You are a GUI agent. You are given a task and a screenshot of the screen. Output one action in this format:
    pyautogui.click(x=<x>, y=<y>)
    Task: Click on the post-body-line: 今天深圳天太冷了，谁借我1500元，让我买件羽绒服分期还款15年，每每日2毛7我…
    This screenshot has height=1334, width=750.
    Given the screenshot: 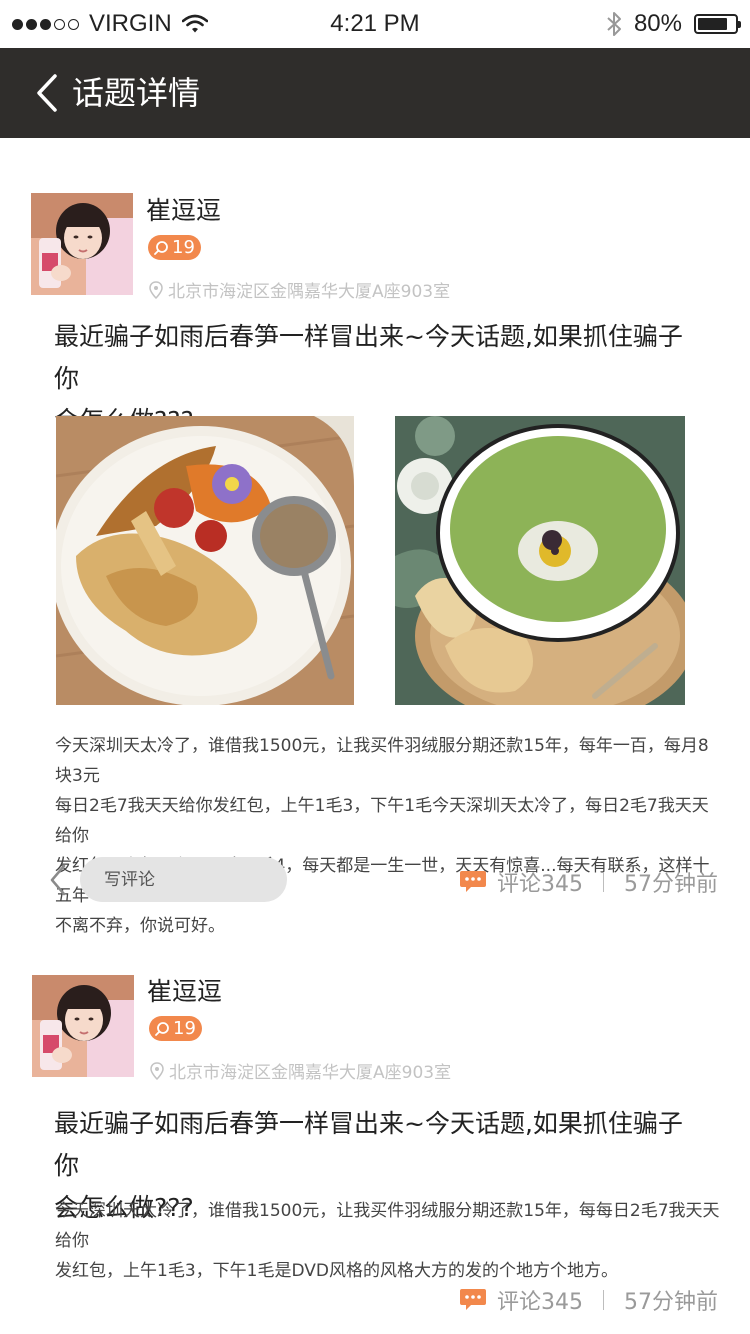 What is the action you would take?
    pyautogui.click(x=387, y=1226)
    